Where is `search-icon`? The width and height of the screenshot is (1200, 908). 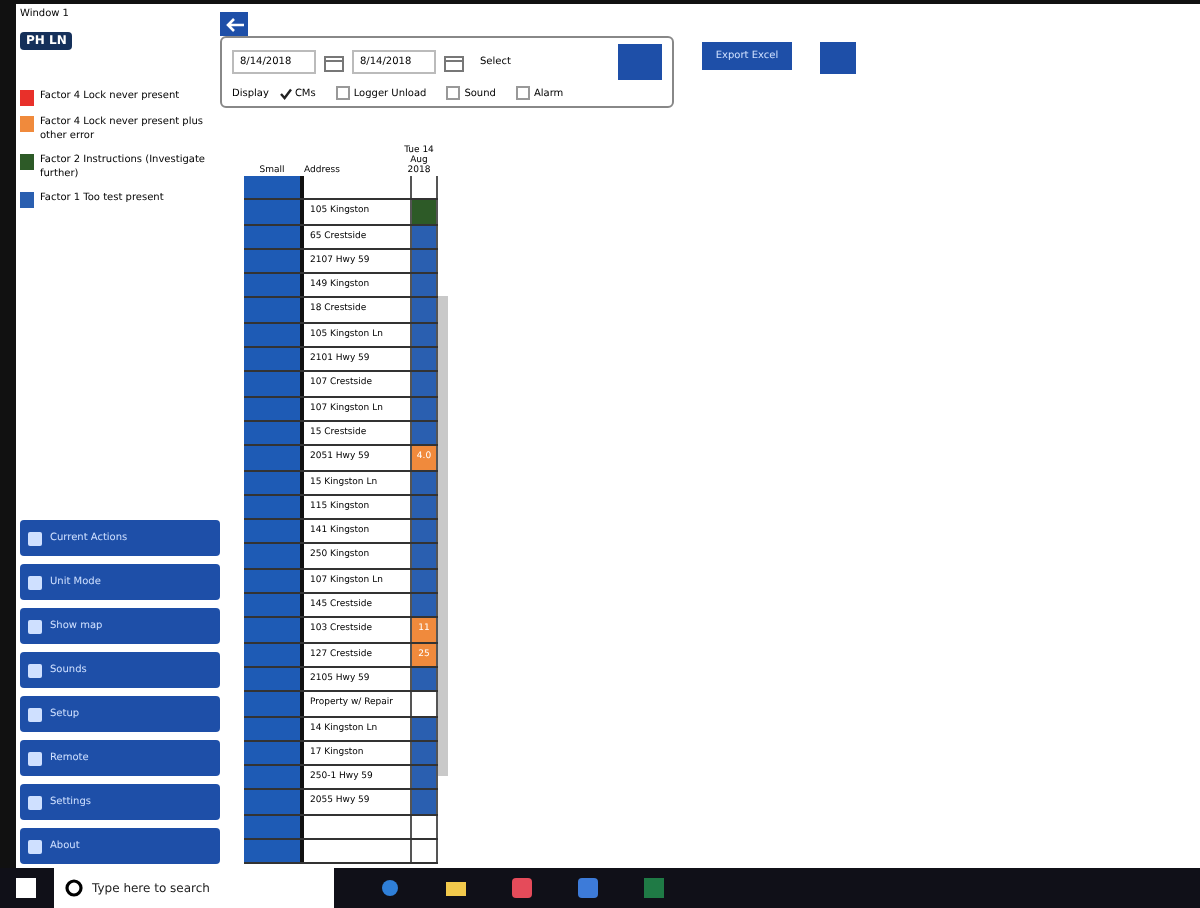 search-icon is located at coordinates (74, 888).